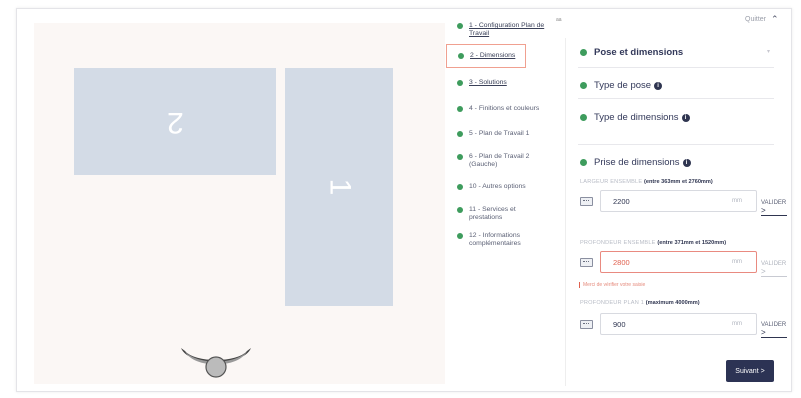 Image resolution: width=801 pixels, height=398 pixels. What do you see at coordinates (774, 208) in the screenshot?
I see `valider-largeur-button: VALIDER >` at bounding box center [774, 208].